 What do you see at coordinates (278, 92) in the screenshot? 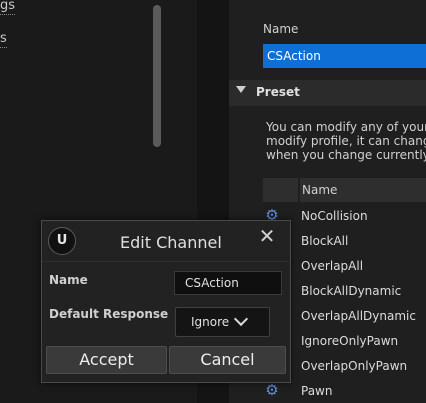
I see `preset-title: Preset` at bounding box center [278, 92].